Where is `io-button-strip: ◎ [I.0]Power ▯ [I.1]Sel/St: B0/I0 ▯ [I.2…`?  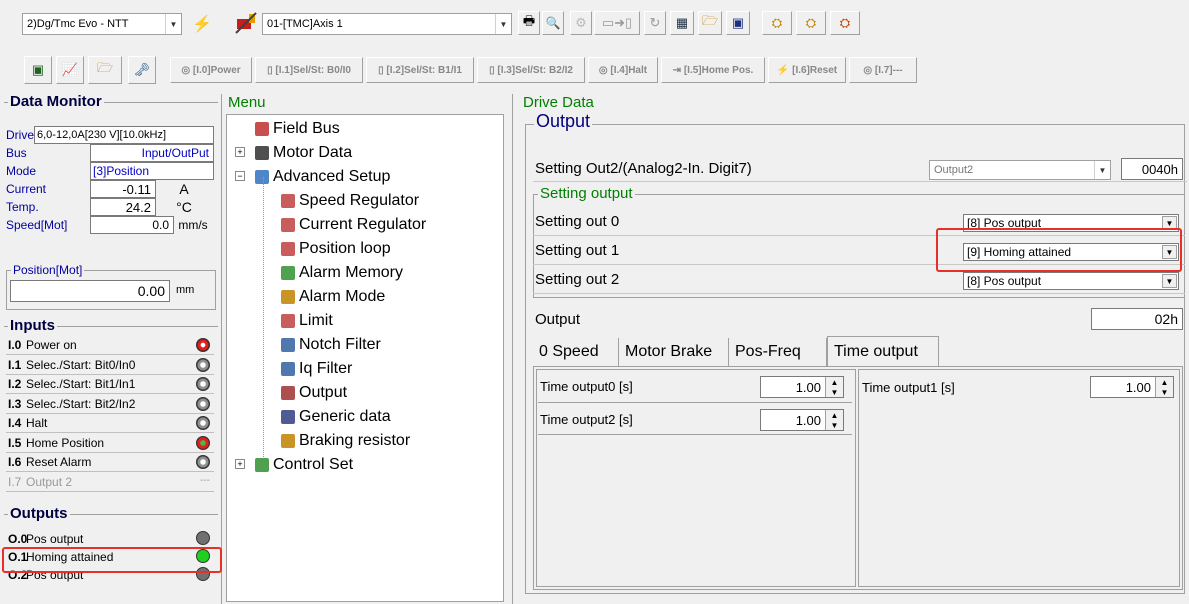
io-button-strip: ◎ [I.0]Power ▯ [I.1]Sel/St: B0/I0 ▯ [I.2… is located at coordinates (565, 70).